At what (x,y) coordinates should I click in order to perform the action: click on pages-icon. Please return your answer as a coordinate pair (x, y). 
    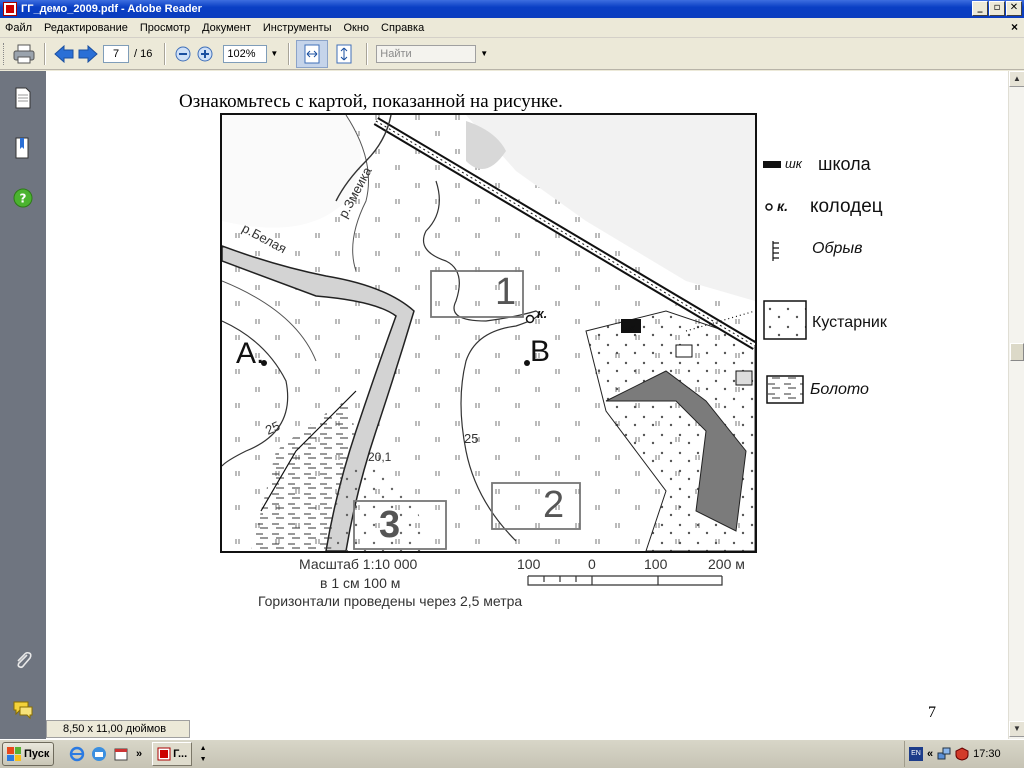
    Looking at the image, I should click on (23, 98).